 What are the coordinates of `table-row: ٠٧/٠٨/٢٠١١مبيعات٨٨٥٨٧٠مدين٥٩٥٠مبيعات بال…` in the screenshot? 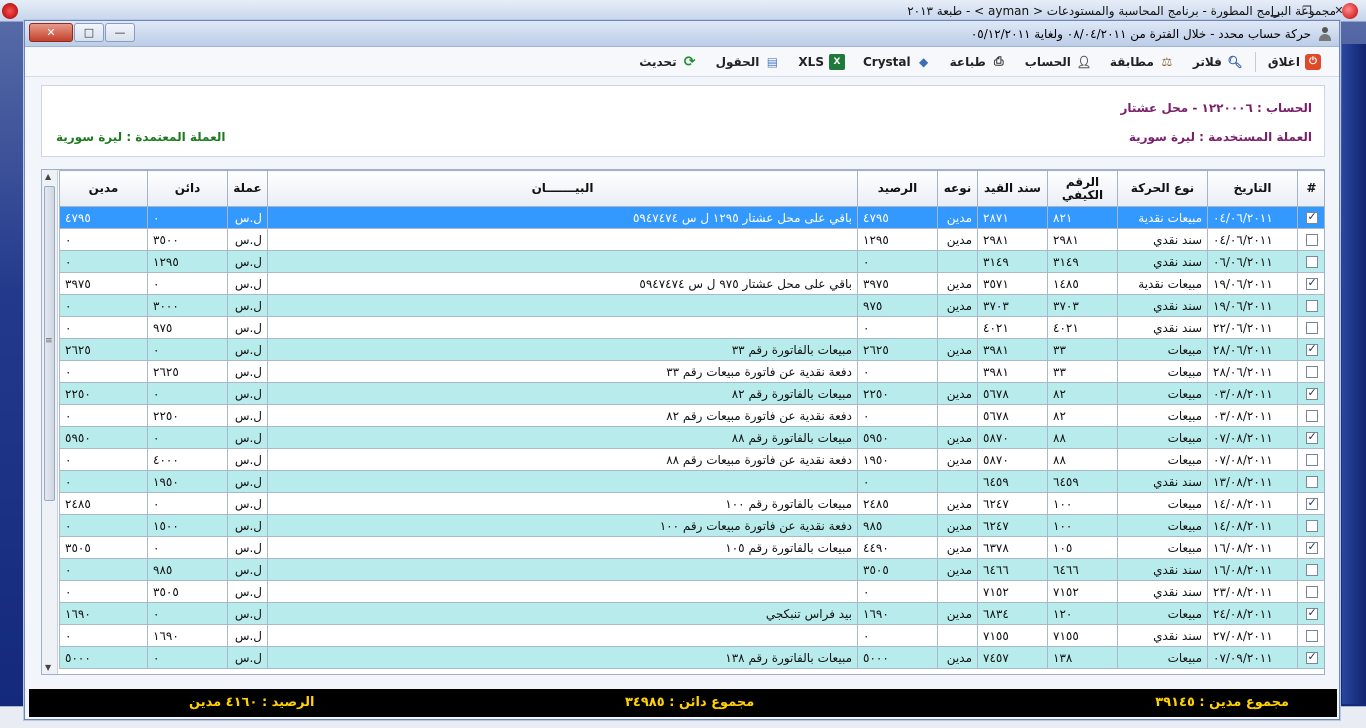 It's located at (691, 437).